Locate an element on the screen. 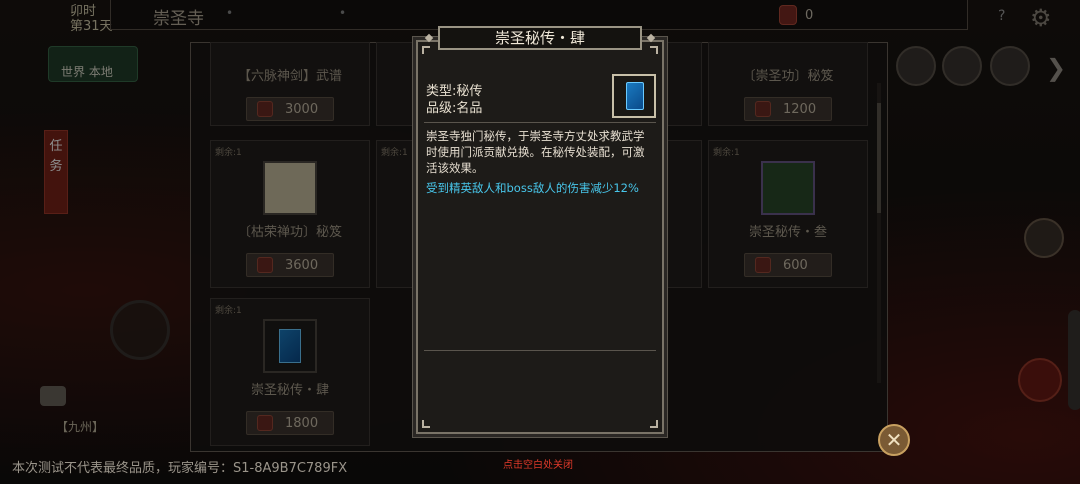  item-icon-frame is located at coordinates (634, 96).